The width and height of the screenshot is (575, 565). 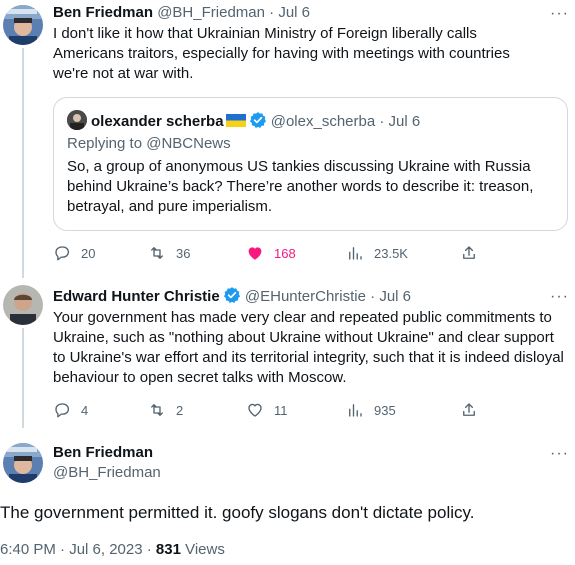 What do you see at coordinates (180, 410) in the screenshot?
I see `repost-count: 2` at bounding box center [180, 410].